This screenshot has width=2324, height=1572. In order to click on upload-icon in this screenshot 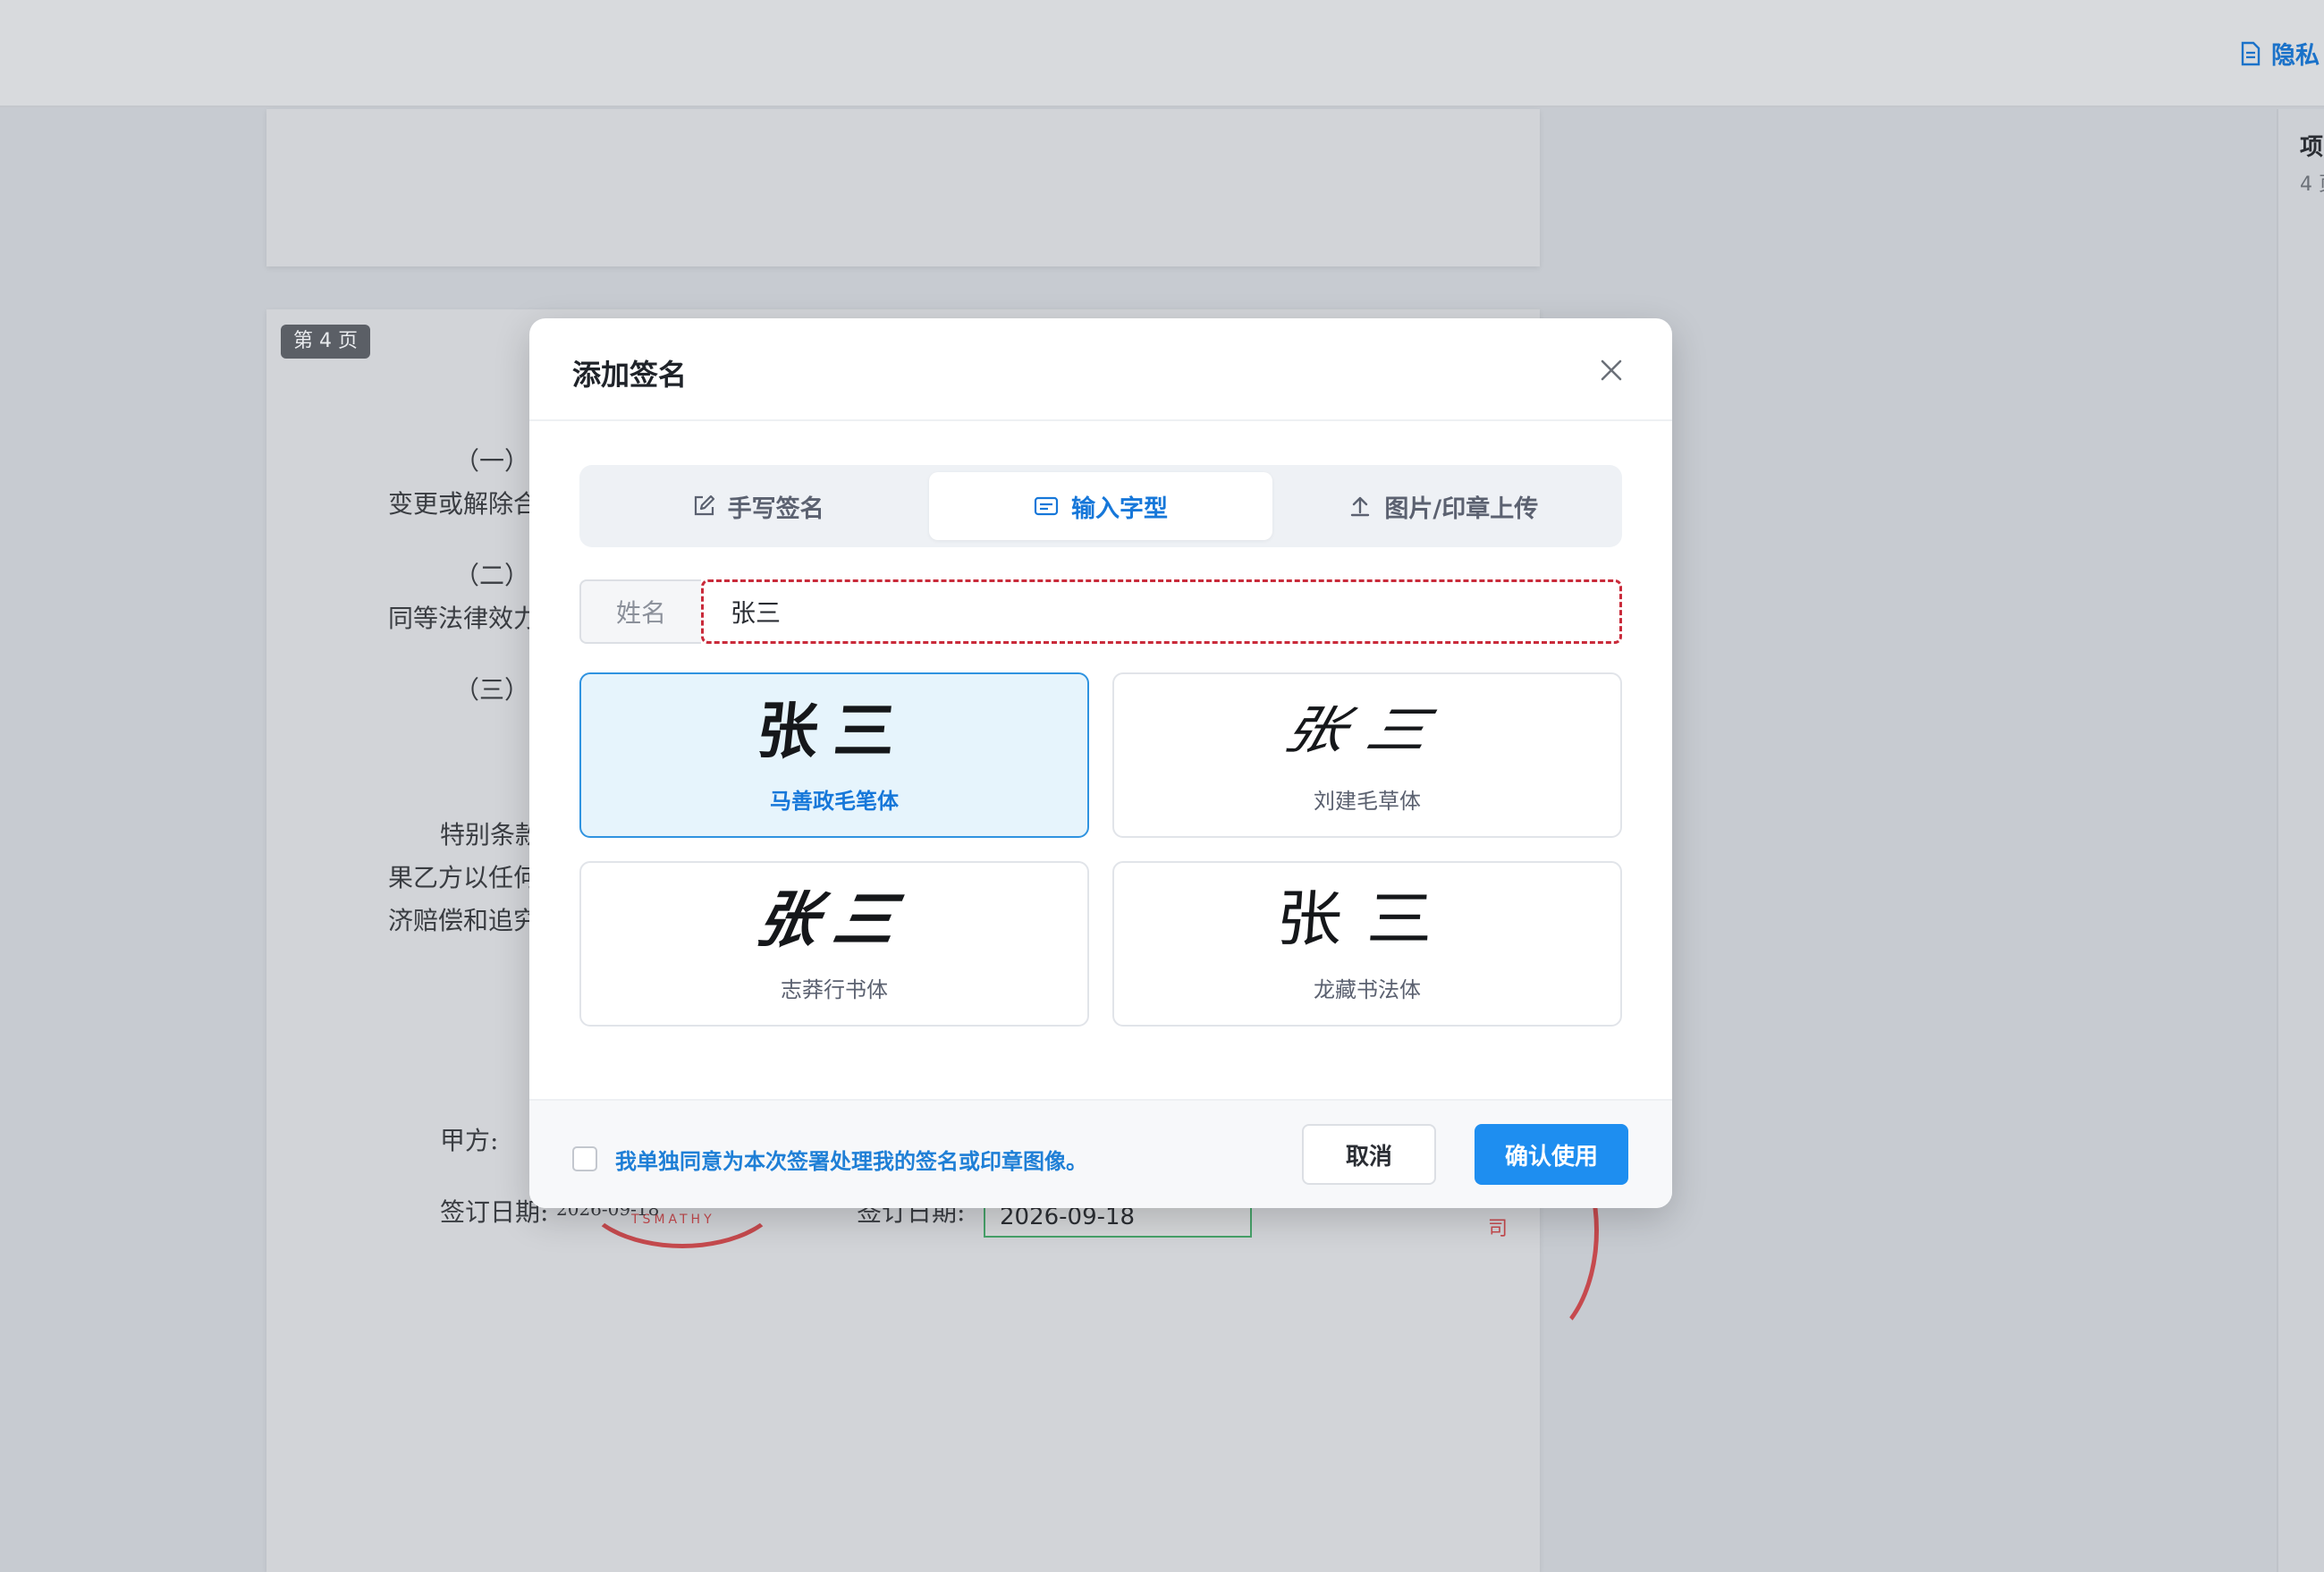, I will do `click(1360, 507)`.